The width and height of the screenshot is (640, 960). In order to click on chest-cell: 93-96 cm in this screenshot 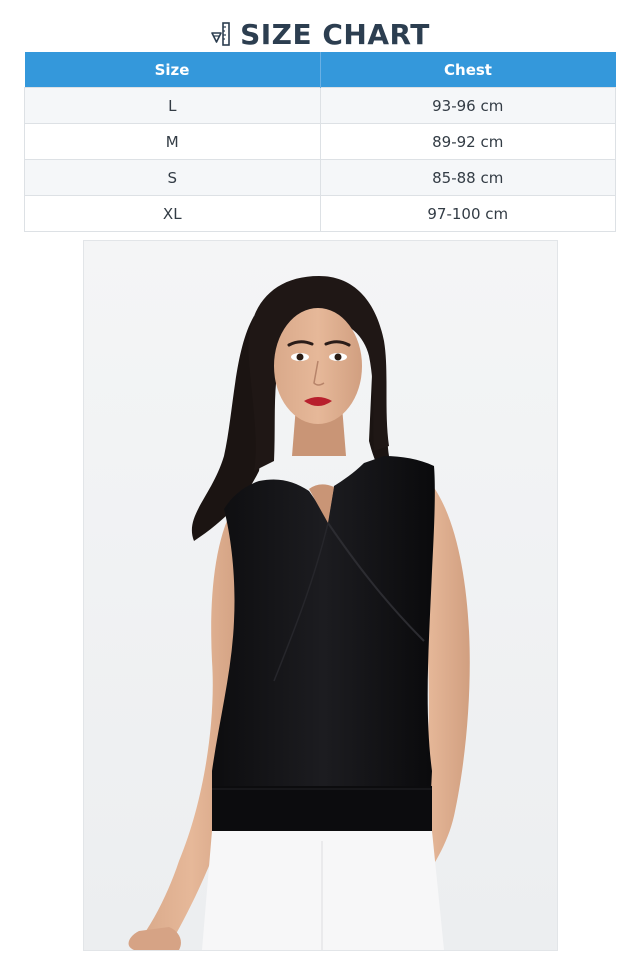, I will do `click(467, 105)`.